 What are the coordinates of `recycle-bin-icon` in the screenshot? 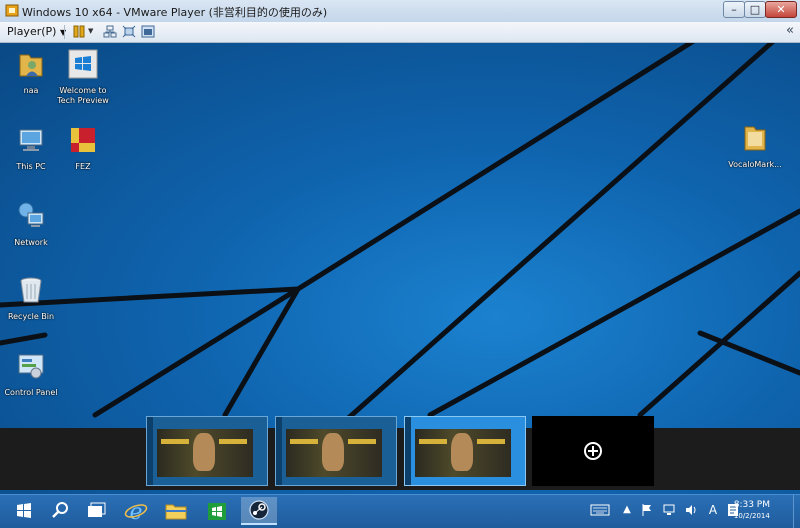 It's located at (31, 290).